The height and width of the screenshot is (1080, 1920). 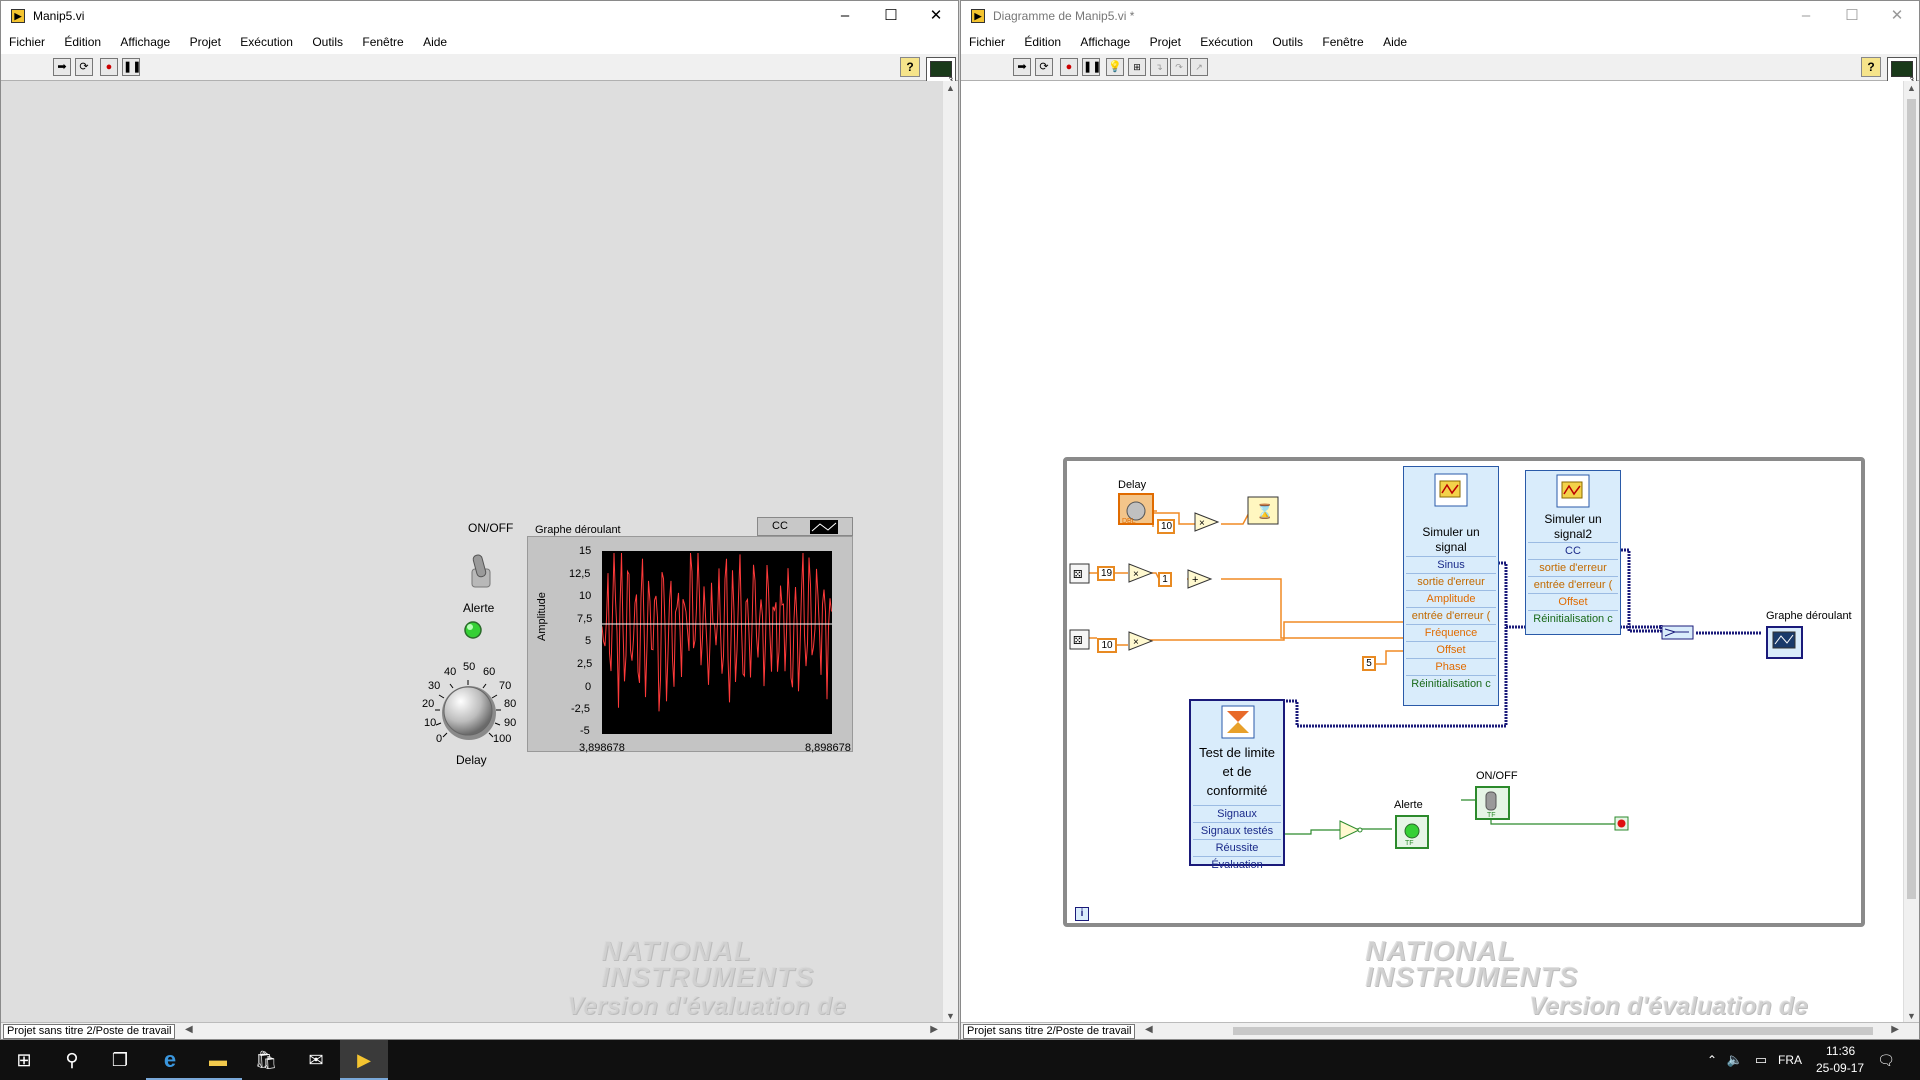 What do you see at coordinates (1159, 67) in the screenshot?
I see `step-into-icon: ↴` at bounding box center [1159, 67].